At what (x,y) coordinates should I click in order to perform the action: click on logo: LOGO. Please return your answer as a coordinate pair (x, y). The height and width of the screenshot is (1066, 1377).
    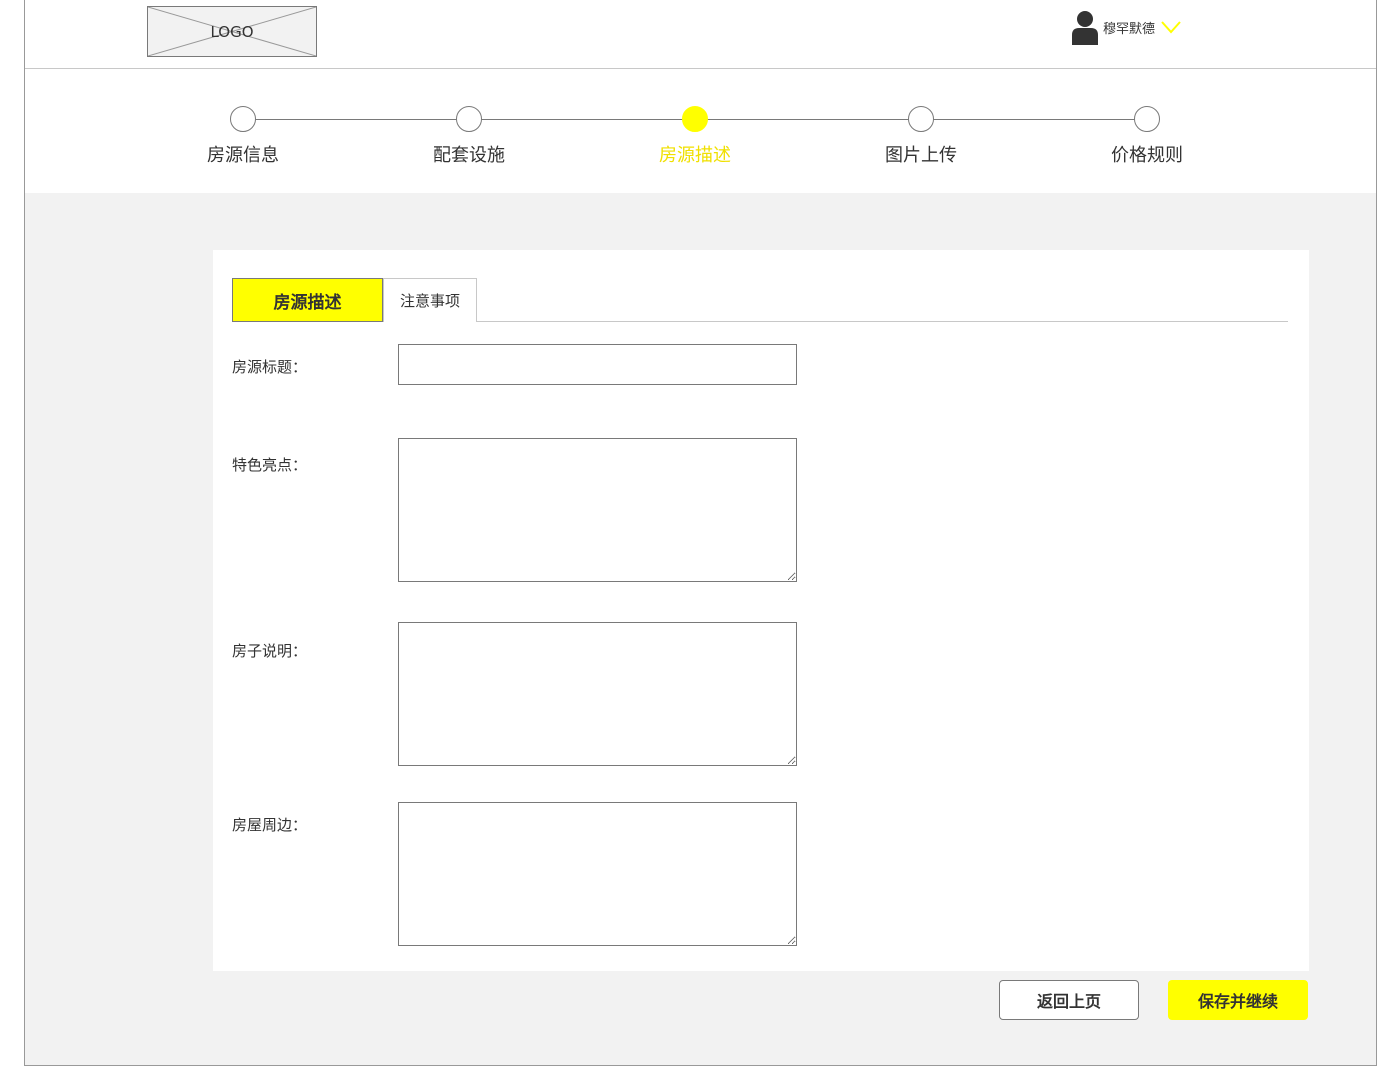
    Looking at the image, I should click on (232, 31).